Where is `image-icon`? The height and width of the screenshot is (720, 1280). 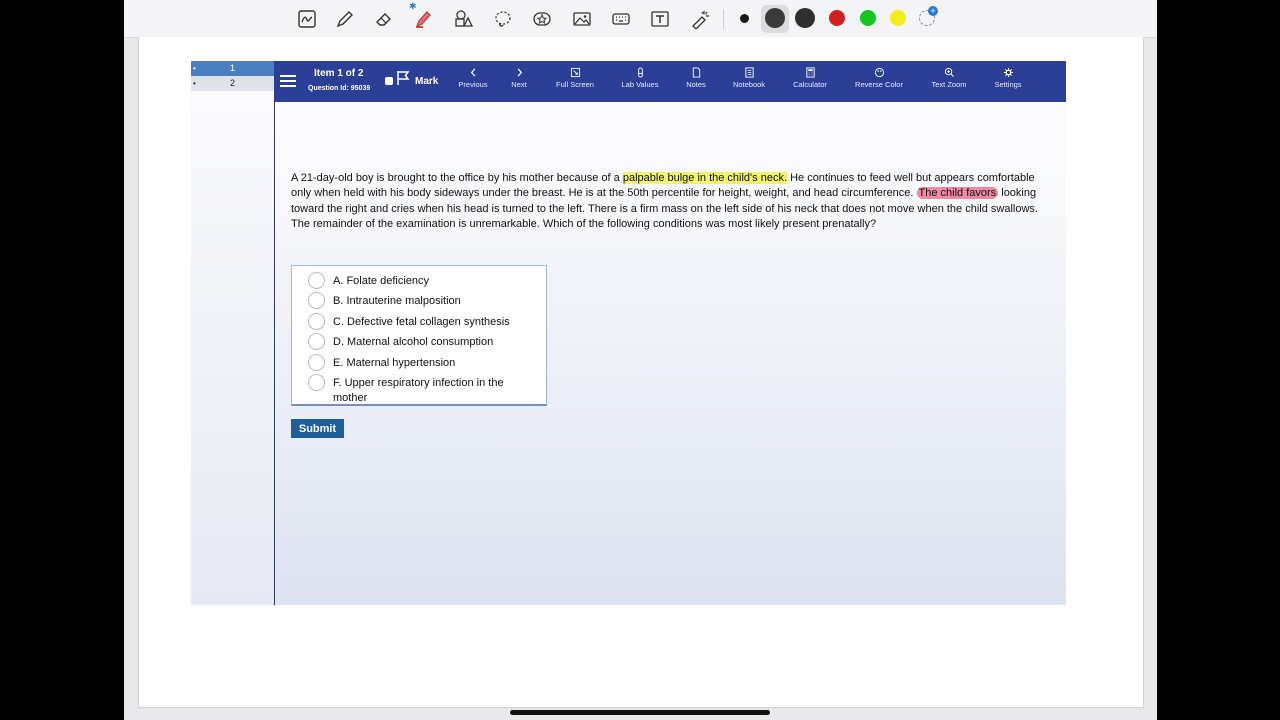
image-icon is located at coordinates (582, 19).